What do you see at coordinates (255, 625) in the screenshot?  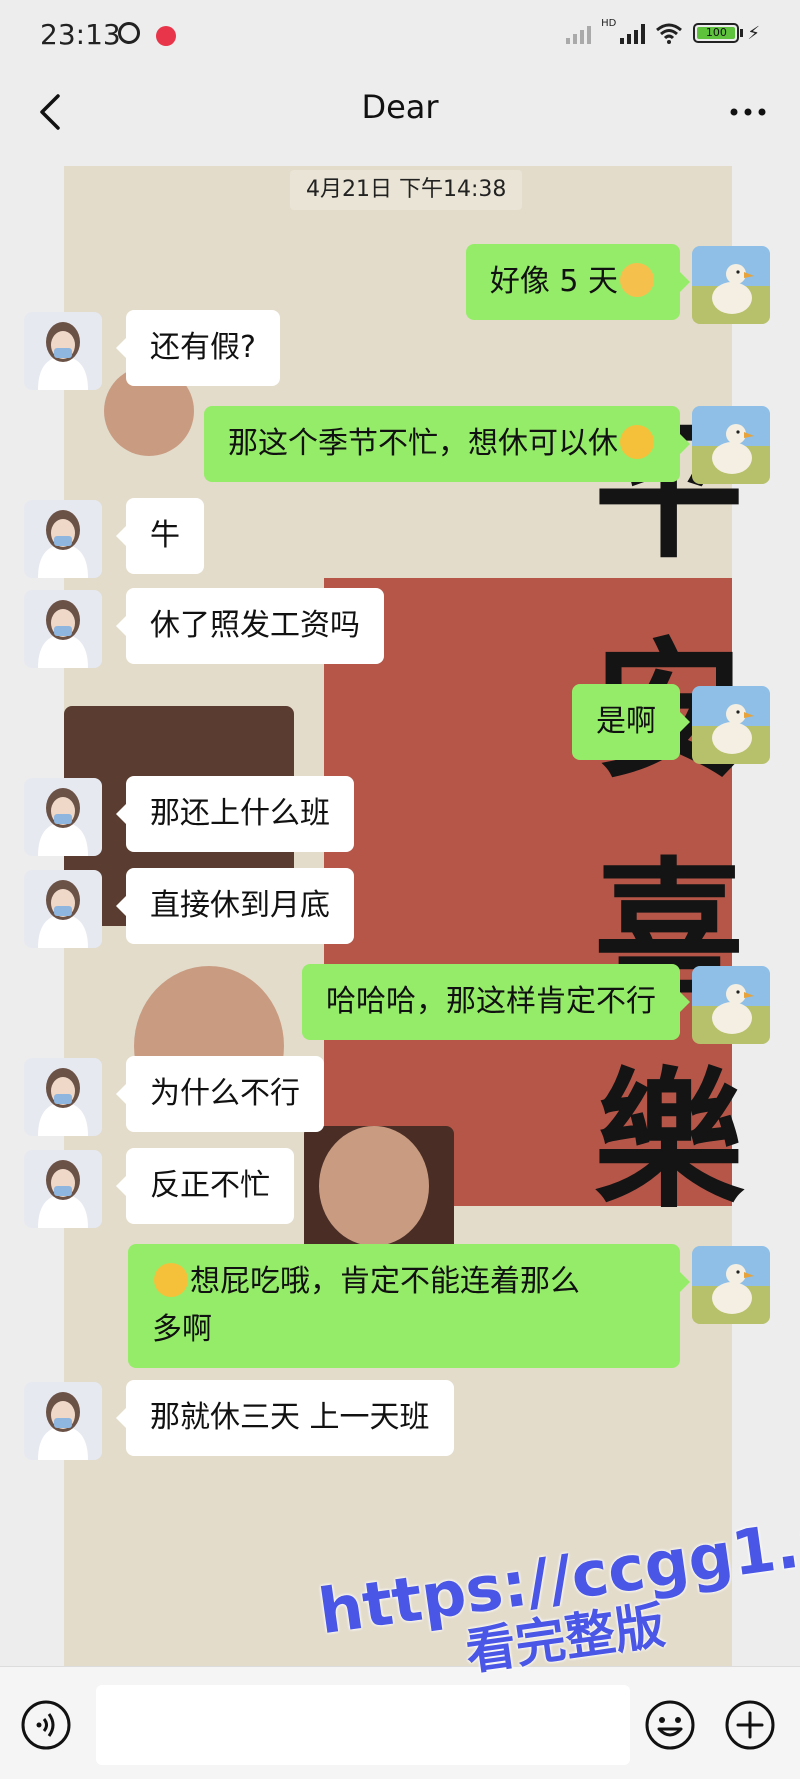 I see `message-text: 休了照发工资吗` at bounding box center [255, 625].